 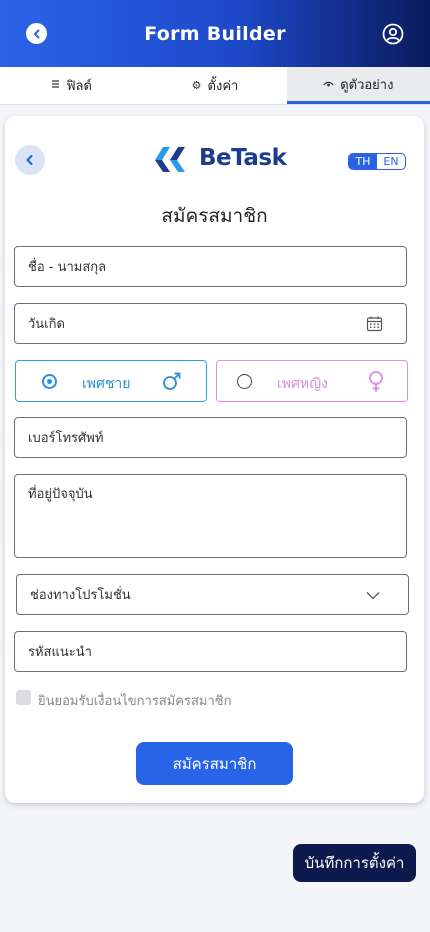 What do you see at coordinates (367, 85) in the screenshot?
I see `tab-label: ดูตัวอย่าง` at bounding box center [367, 85].